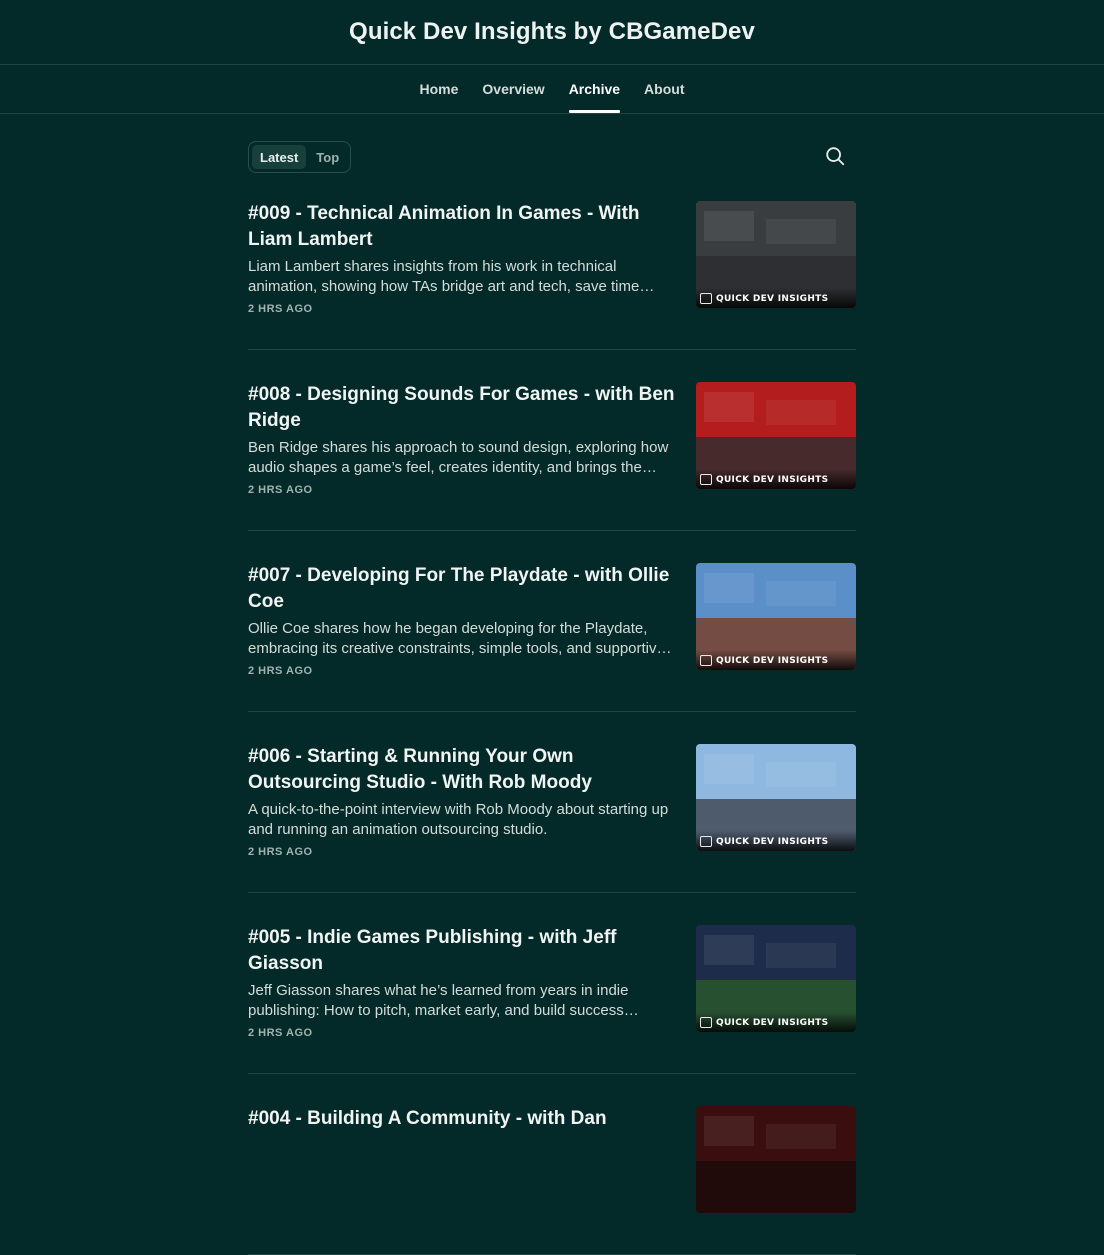 The width and height of the screenshot is (1104, 1255). I want to click on site-title: Quick Dev Insights by CBGameDev, so click(552, 32).